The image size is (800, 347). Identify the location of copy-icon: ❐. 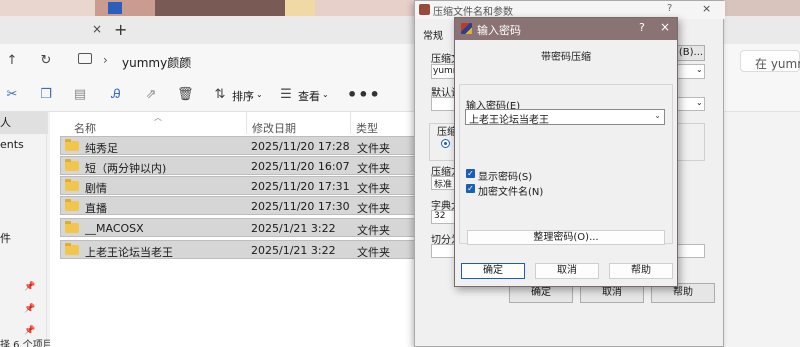
(46, 95).